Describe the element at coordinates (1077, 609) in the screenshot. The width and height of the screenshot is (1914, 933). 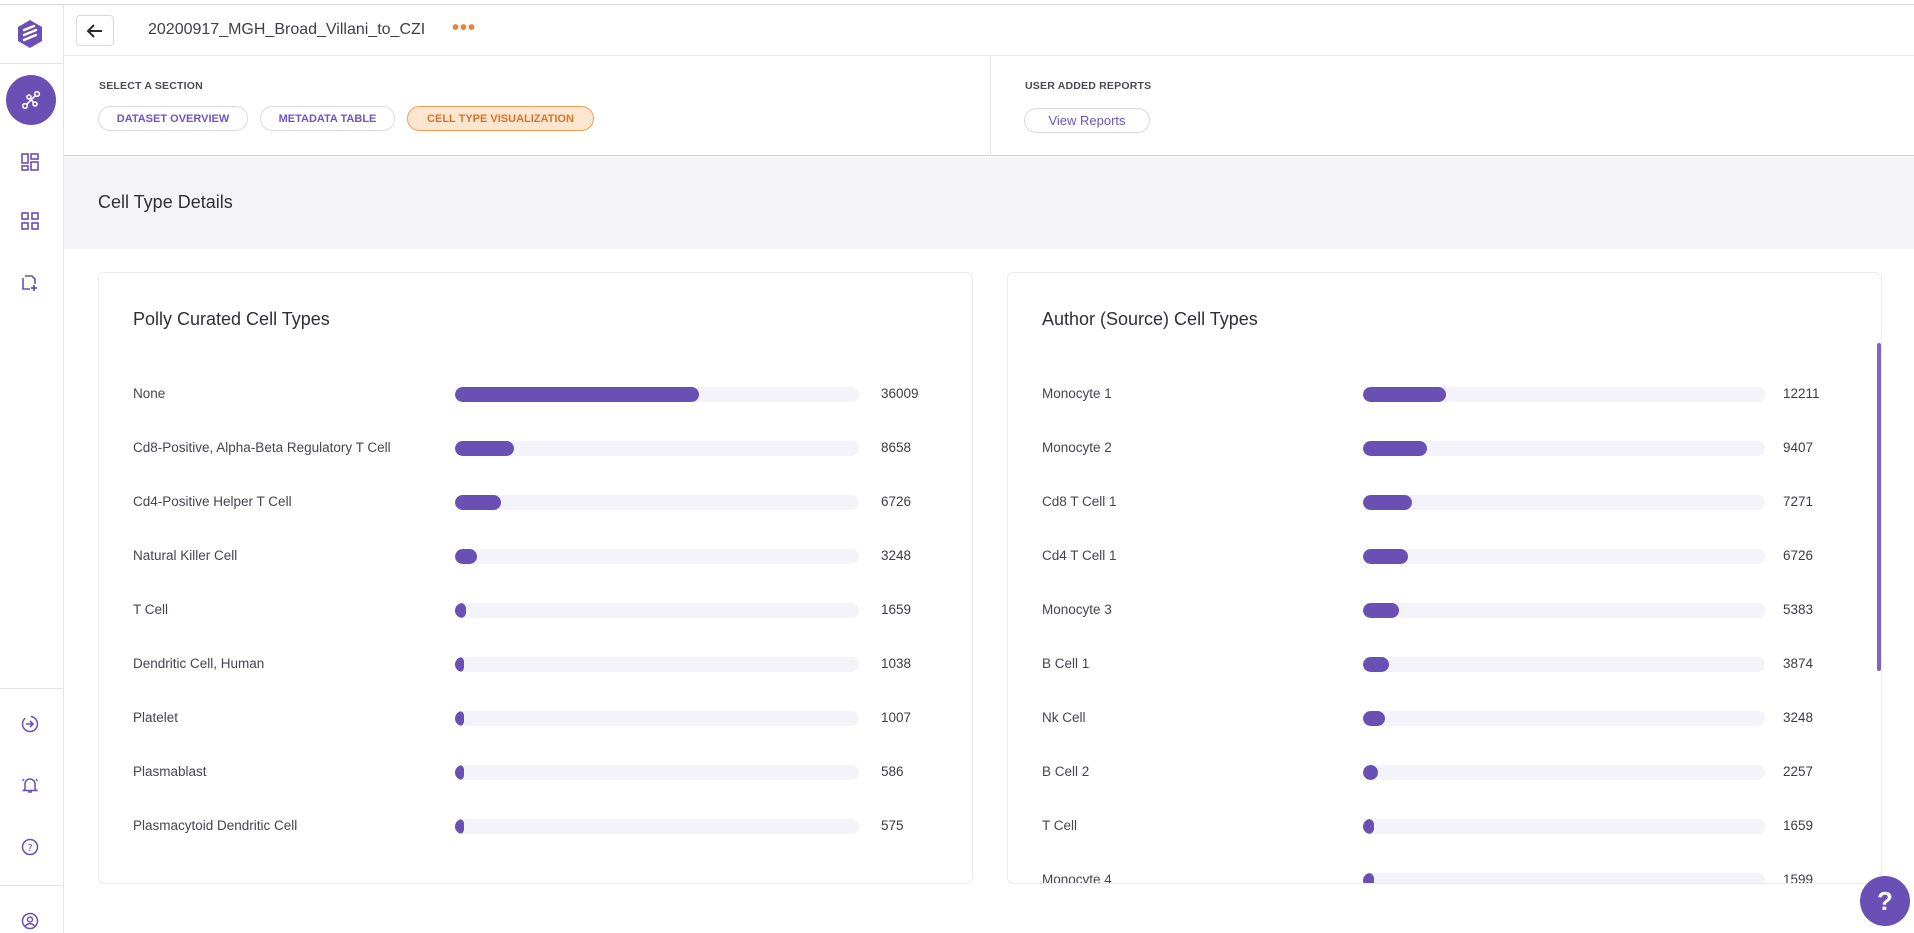
I see `bar-label: Monocyte 3` at that location.